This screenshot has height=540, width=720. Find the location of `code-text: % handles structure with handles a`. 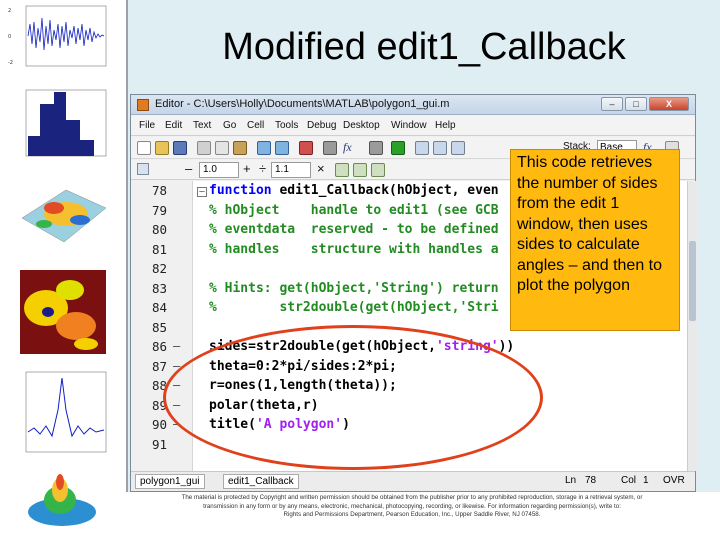

code-text: % handles structure with handles a is located at coordinates (354, 249).